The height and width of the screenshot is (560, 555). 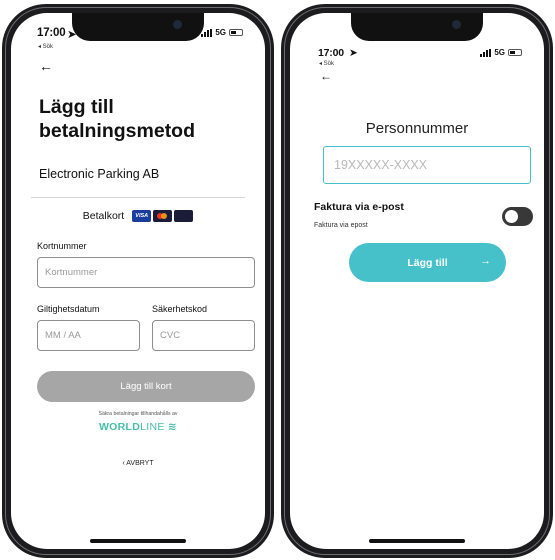 I want to click on card-number-input, so click(x=146, y=272).